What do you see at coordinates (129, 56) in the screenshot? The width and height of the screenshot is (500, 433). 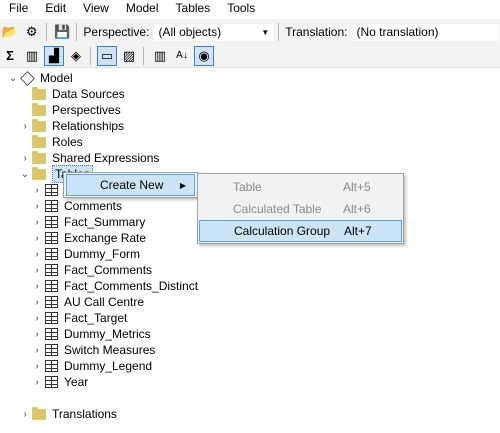 I see `hidden-objects-icon: ▨` at bounding box center [129, 56].